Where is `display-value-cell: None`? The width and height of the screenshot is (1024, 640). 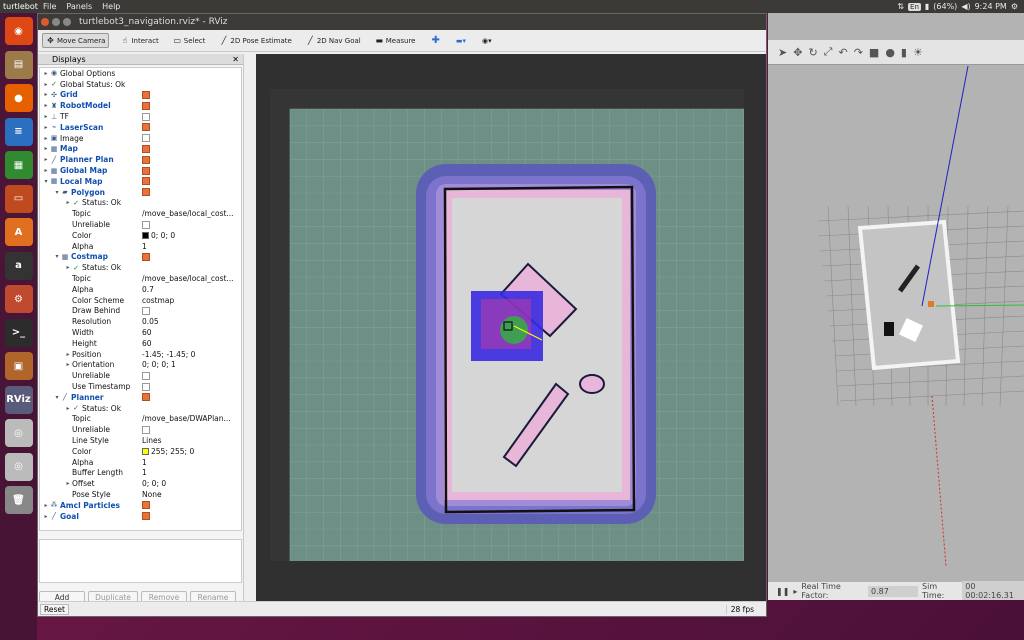 display-value-cell: None is located at coordinates (191, 494).